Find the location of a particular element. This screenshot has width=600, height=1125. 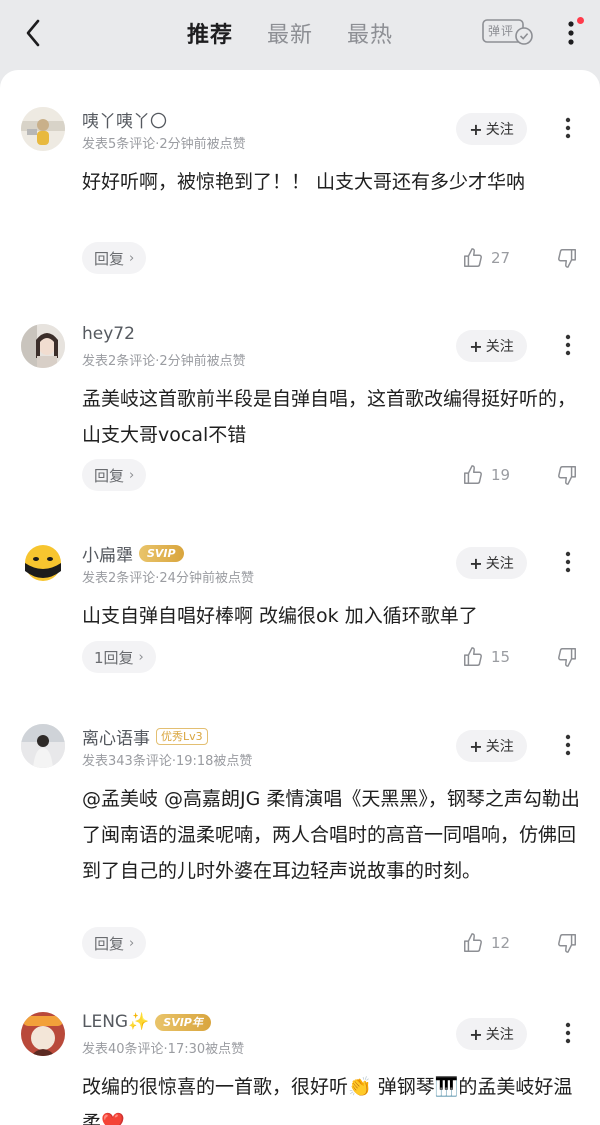

user-meta: 发表343条评论·19:18被点赞 is located at coordinates (167, 761).